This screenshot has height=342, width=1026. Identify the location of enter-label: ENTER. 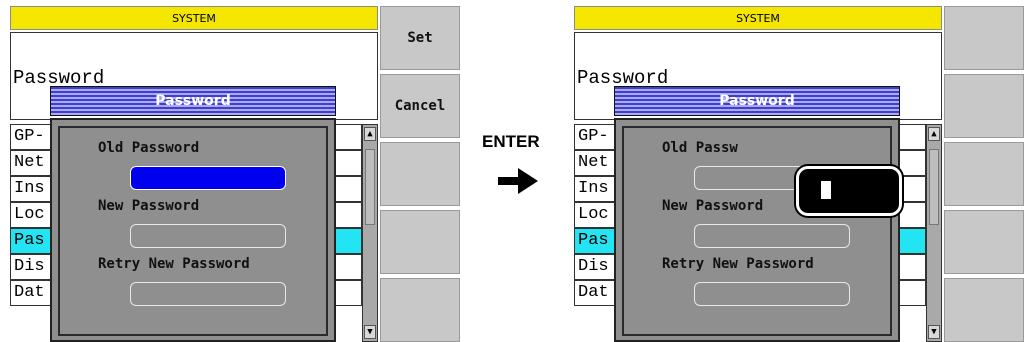
(511, 141).